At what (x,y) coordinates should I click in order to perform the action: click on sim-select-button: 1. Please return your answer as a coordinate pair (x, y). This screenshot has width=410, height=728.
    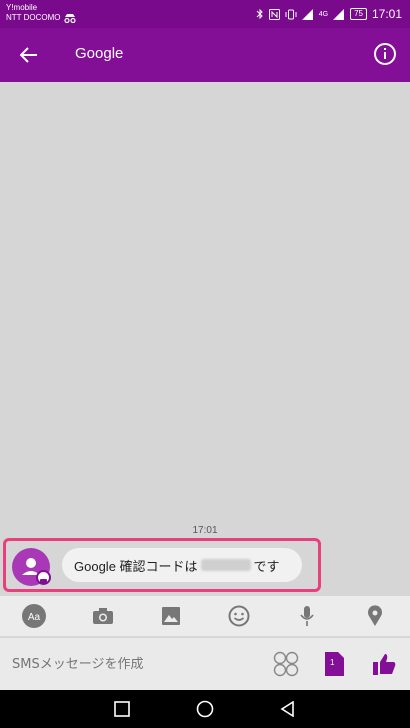
    Looking at the image, I should click on (334, 664).